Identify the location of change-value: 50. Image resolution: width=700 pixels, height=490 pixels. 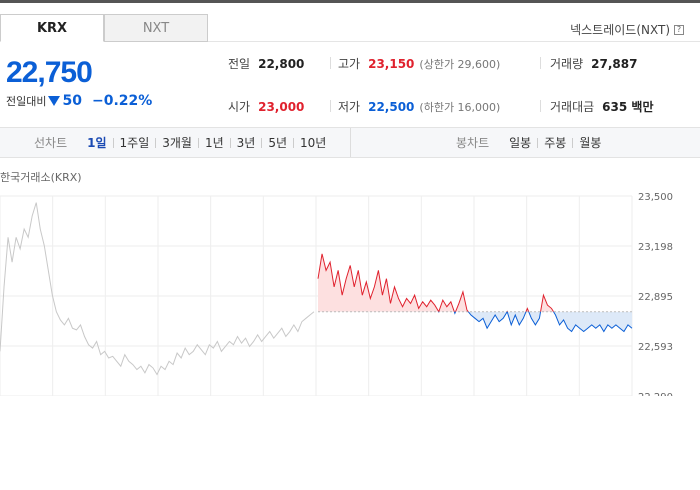
(72, 101).